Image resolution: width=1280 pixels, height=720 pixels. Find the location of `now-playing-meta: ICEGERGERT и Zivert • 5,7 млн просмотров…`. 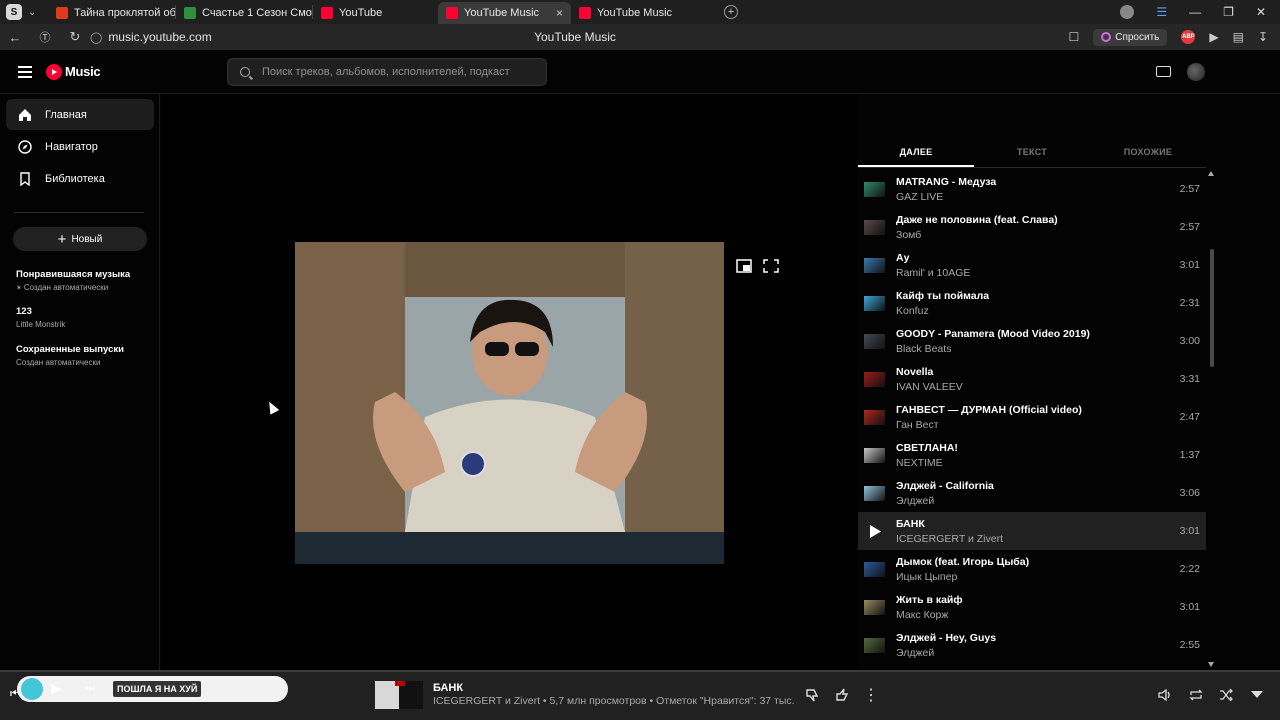

now-playing-meta: ICEGERGERT и Zivert • 5,7 млн просмотров… is located at coordinates (614, 701).